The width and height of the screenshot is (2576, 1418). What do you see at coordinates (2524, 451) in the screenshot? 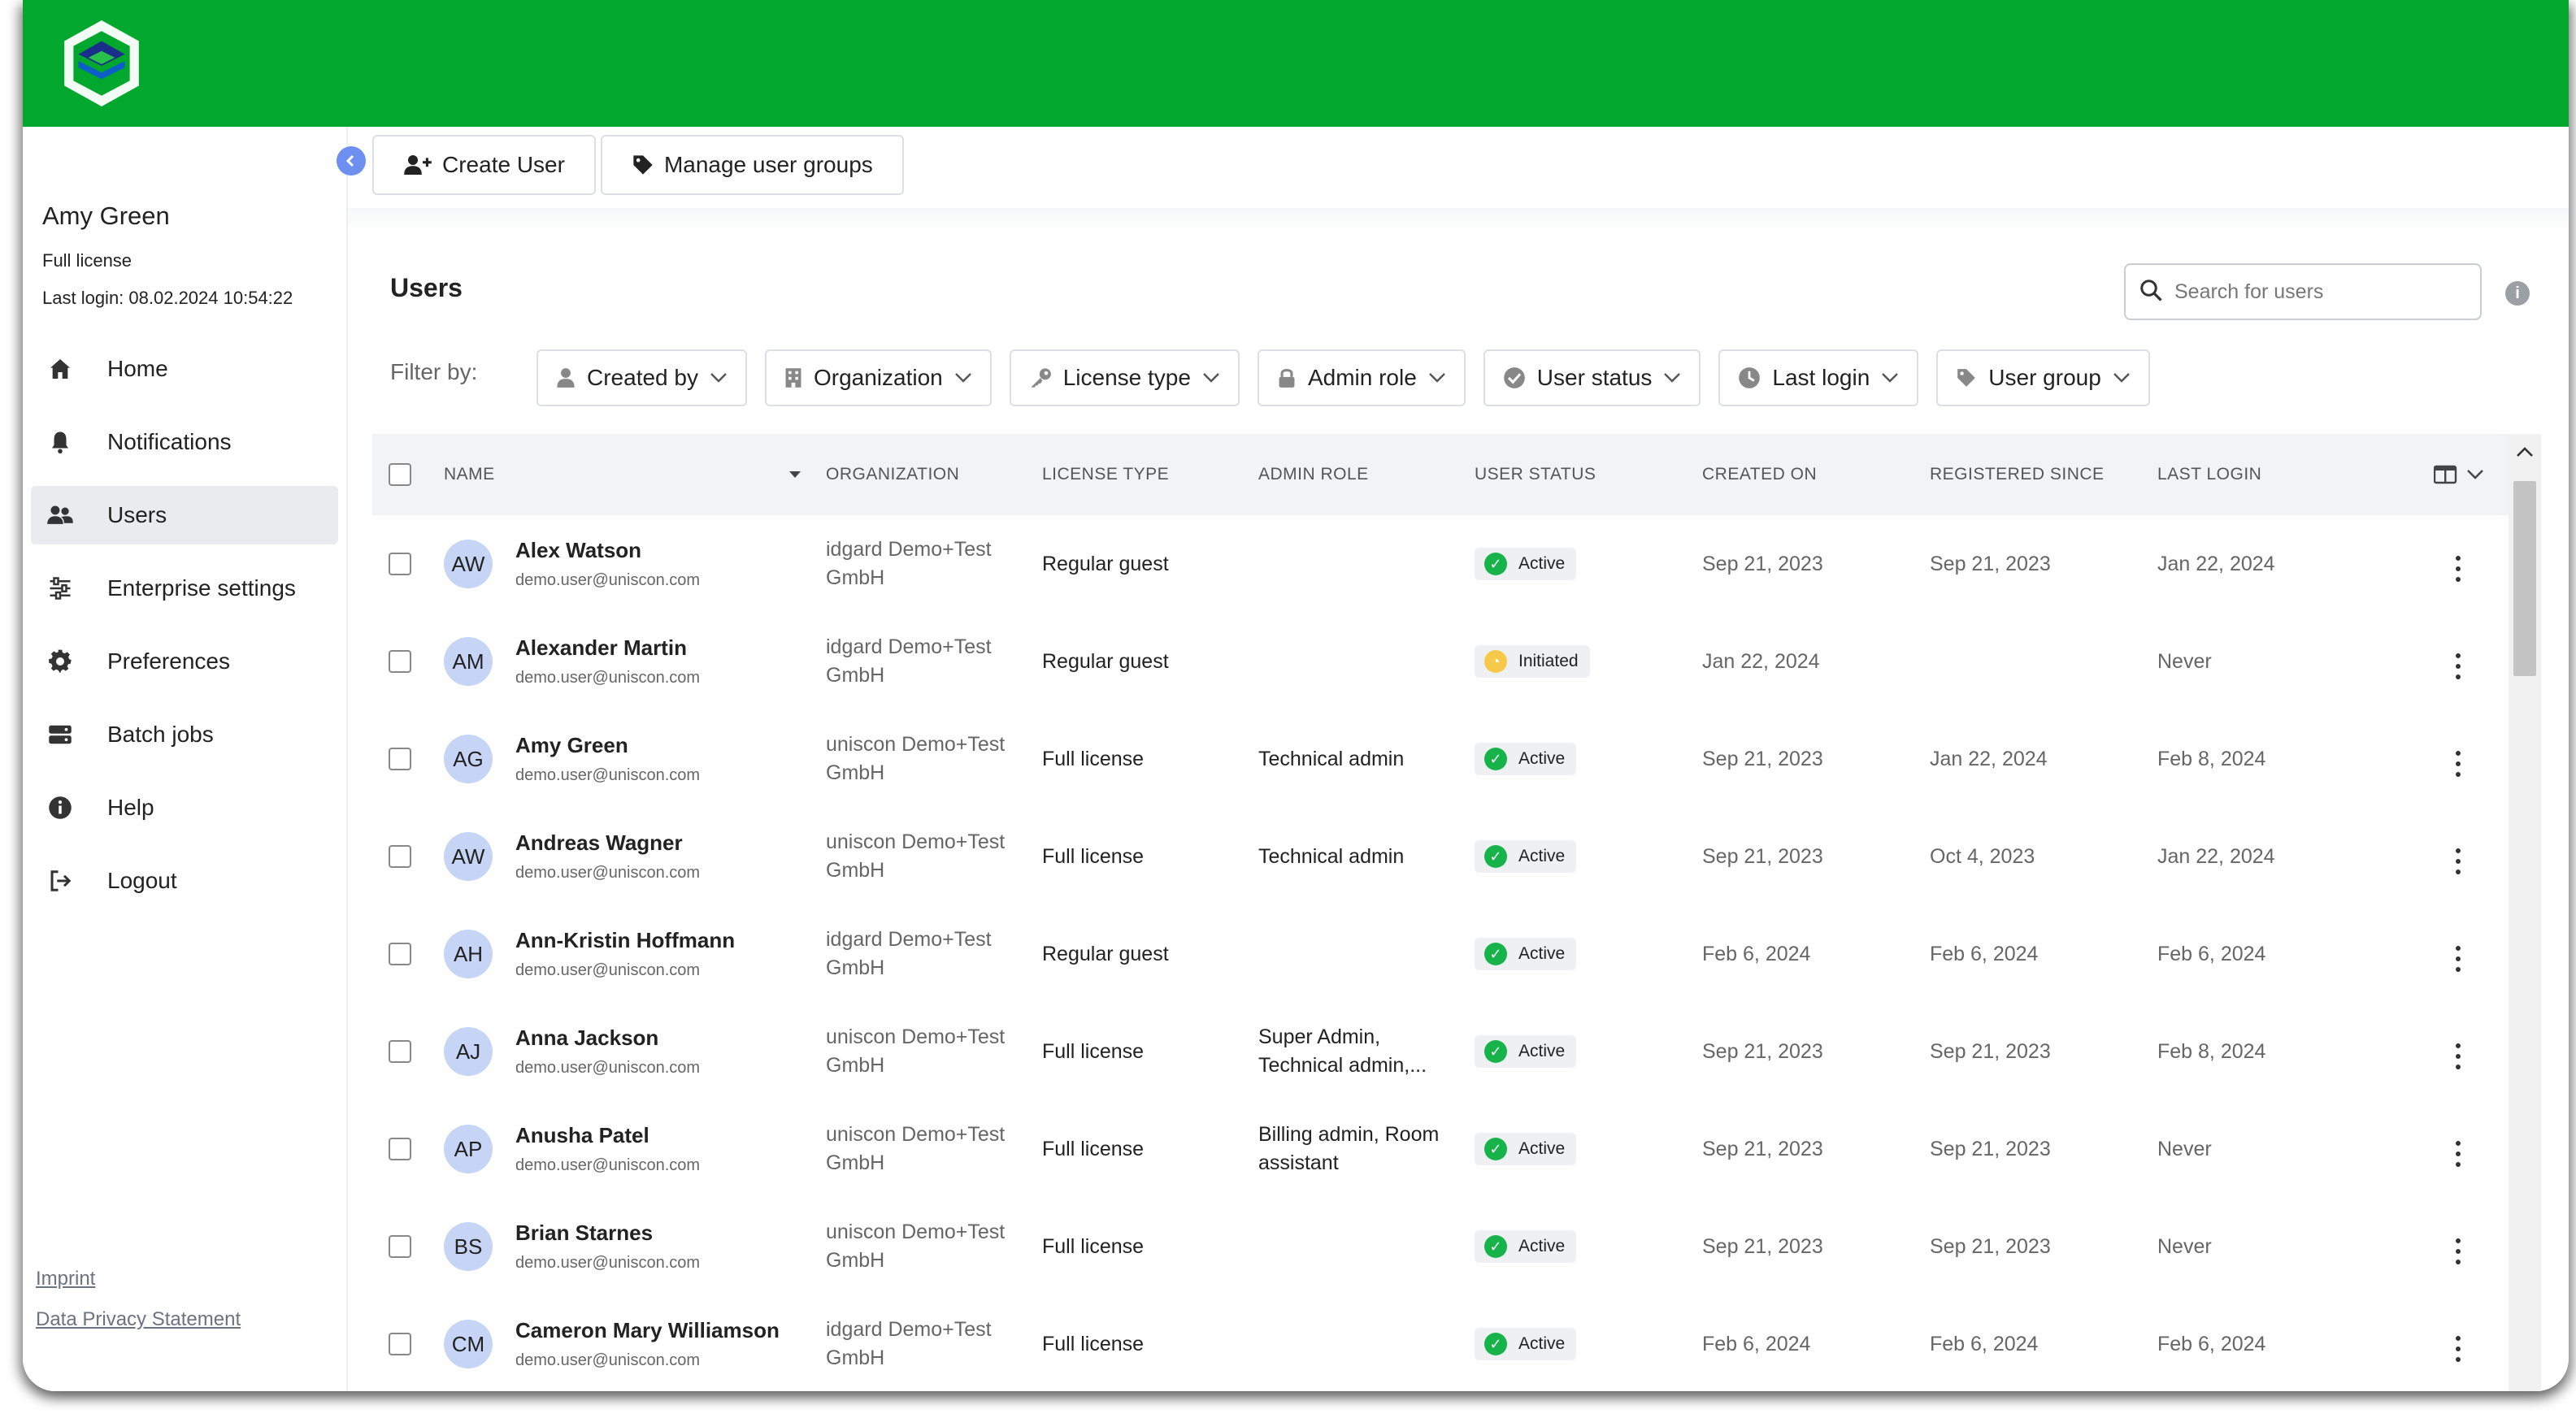
I see `chevron-up-icon` at bounding box center [2524, 451].